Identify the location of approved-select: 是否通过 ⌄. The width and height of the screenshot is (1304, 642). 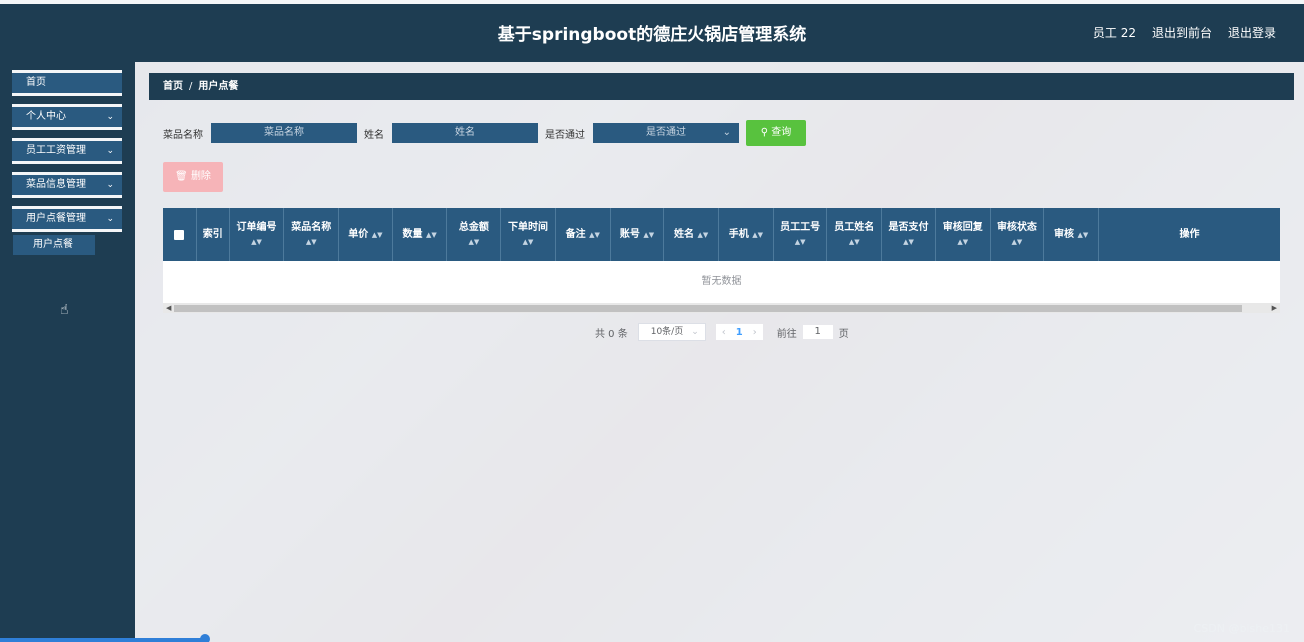
(666, 133).